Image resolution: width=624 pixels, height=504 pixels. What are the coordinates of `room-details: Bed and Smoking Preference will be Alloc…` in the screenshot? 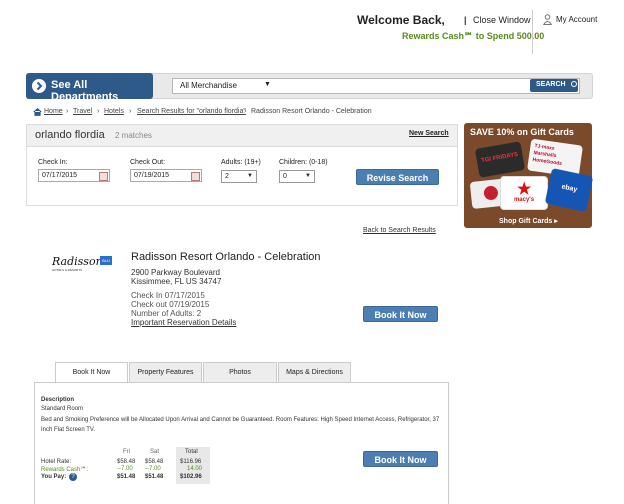 It's located at (240, 425).